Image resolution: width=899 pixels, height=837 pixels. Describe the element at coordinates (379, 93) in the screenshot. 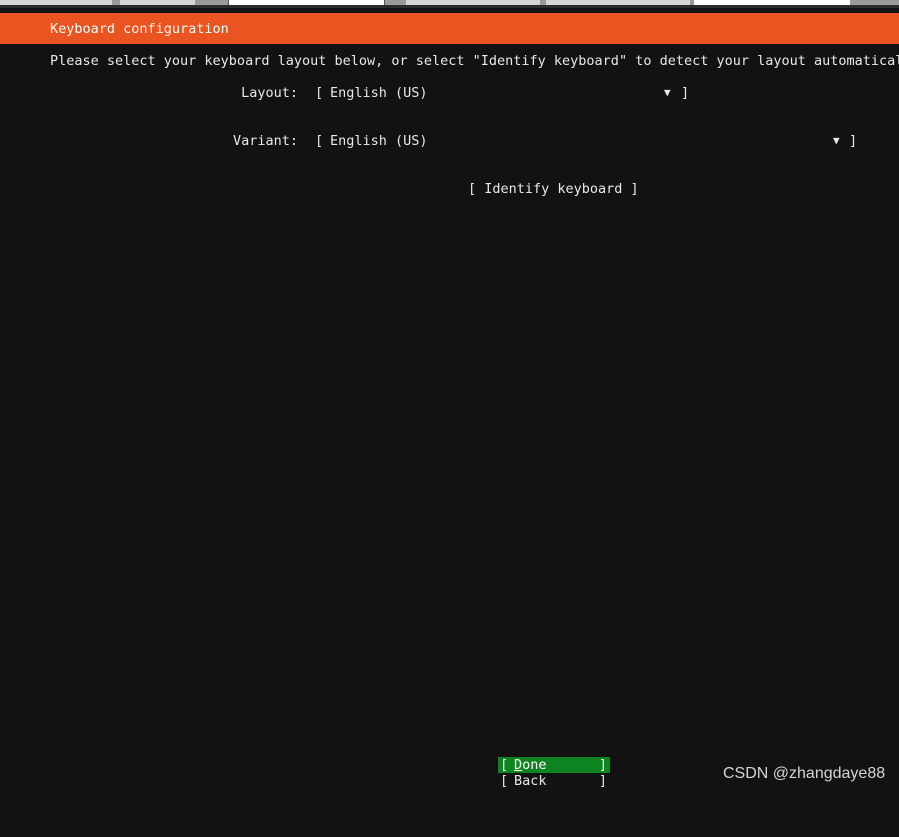

I see `layout-value: English (US)` at that location.